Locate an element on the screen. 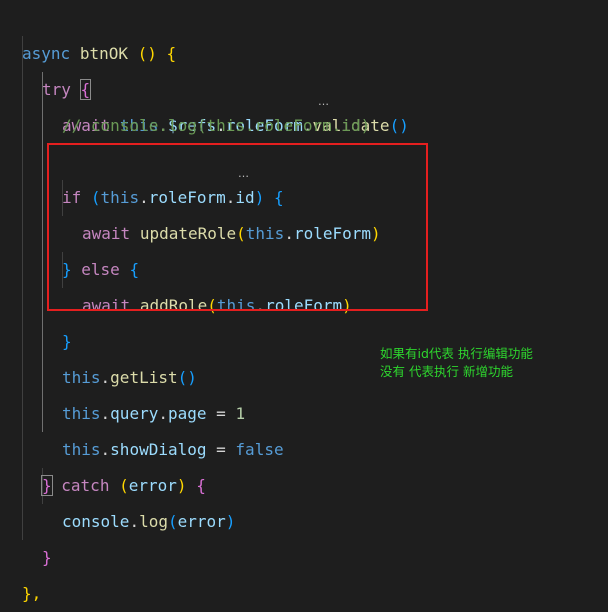  code-line-4-comment: // console.log(this.roleForm.id) is located at coordinates (216, 125).